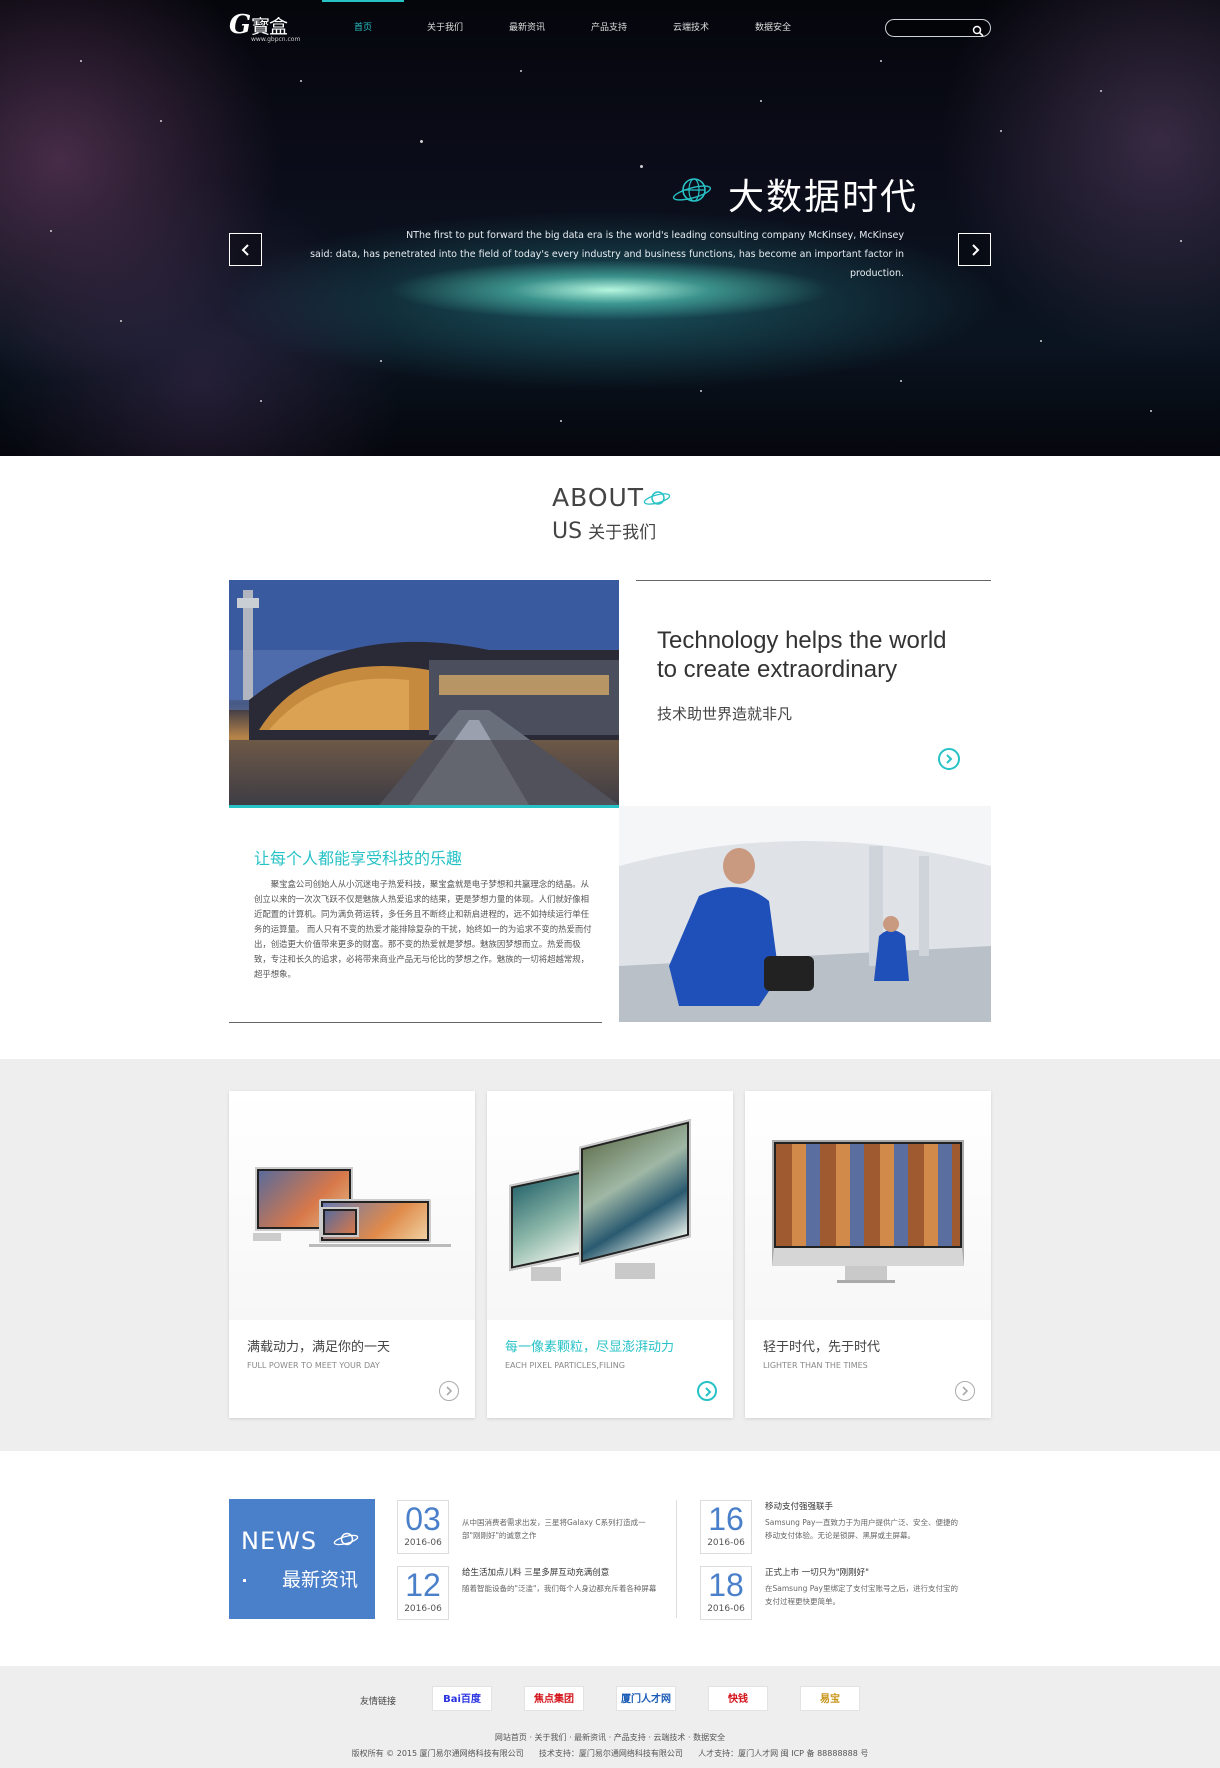  What do you see at coordinates (269, 27) in the screenshot?
I see `logo-text: 寳盒` at bounding box center [269, 27].